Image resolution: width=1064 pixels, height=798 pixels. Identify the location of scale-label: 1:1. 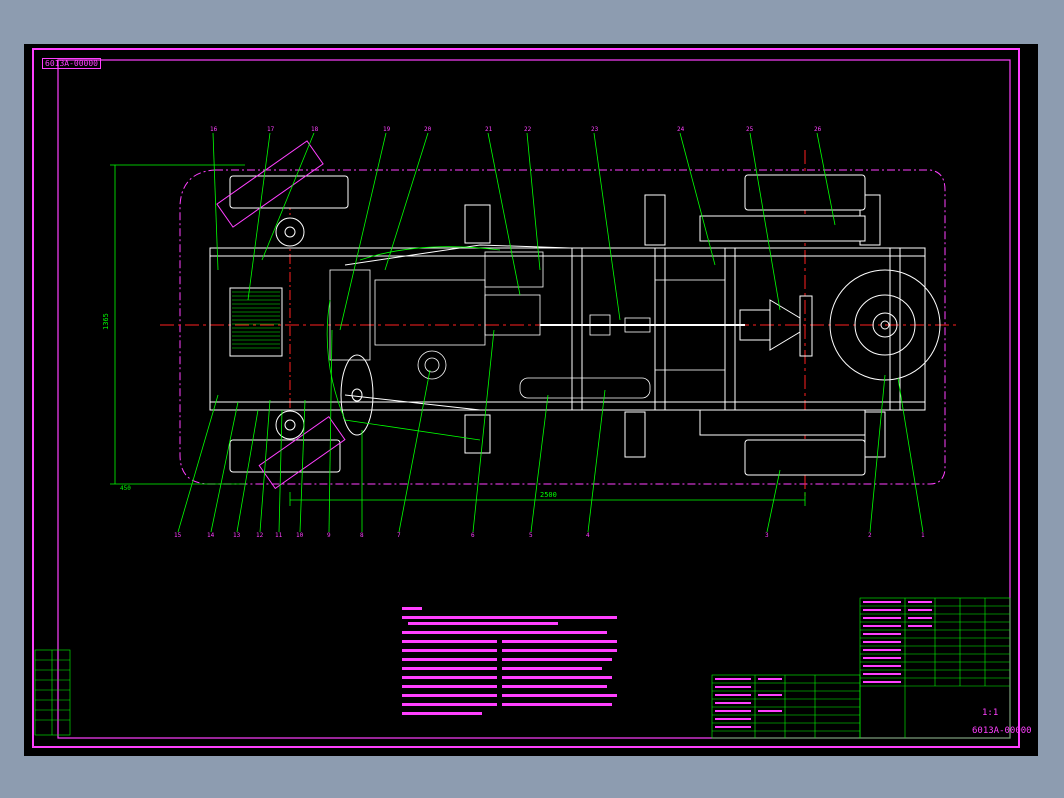
(990, 713).